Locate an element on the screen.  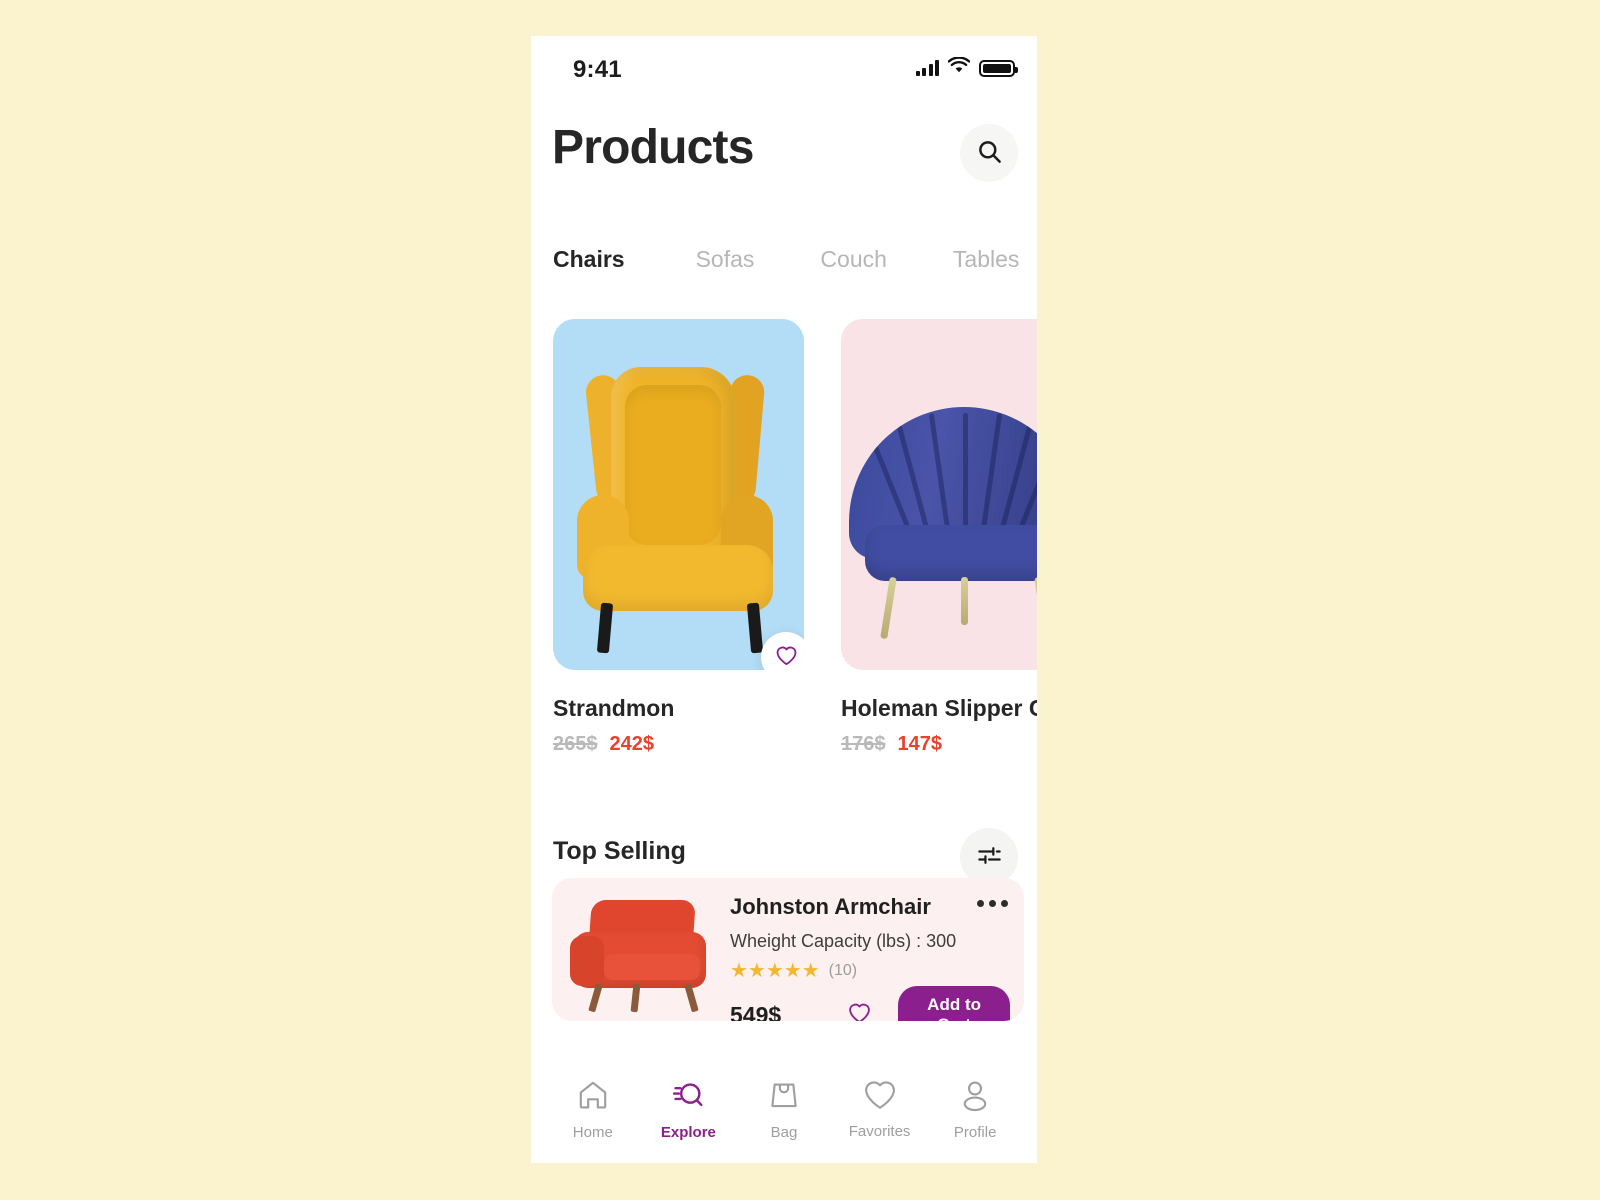
product-prices: 176$ 147$ is located at coordinates (939, 744).